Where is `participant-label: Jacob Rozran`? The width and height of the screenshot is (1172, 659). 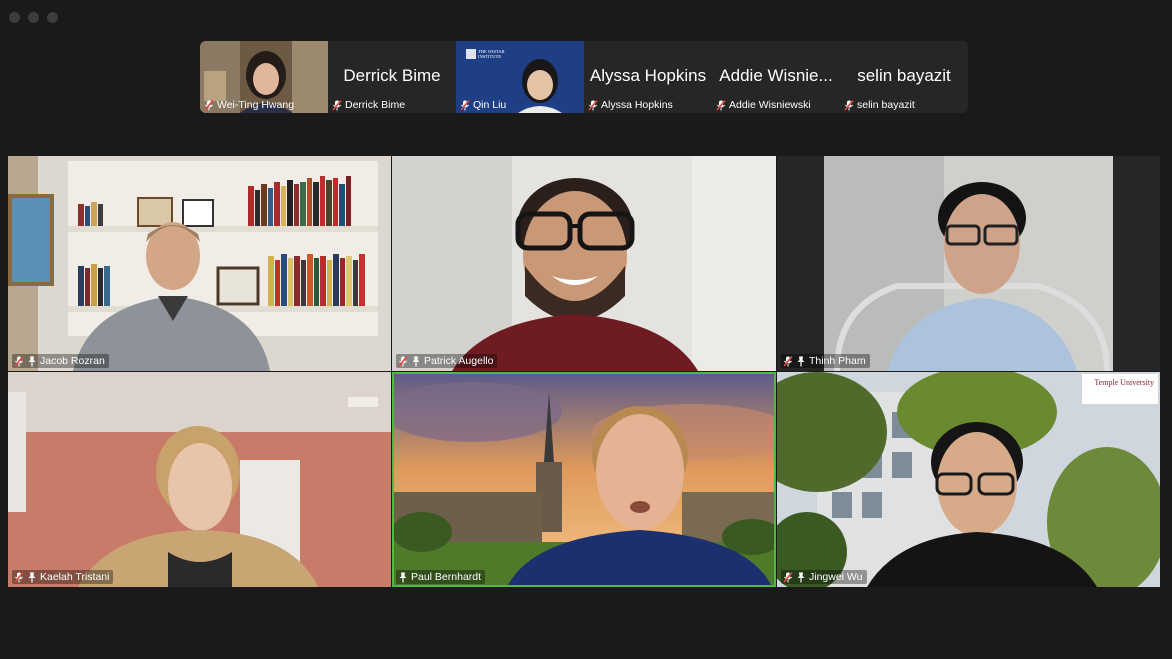
participant-label: Jacob Rozran is located at coordinates (60, 361).